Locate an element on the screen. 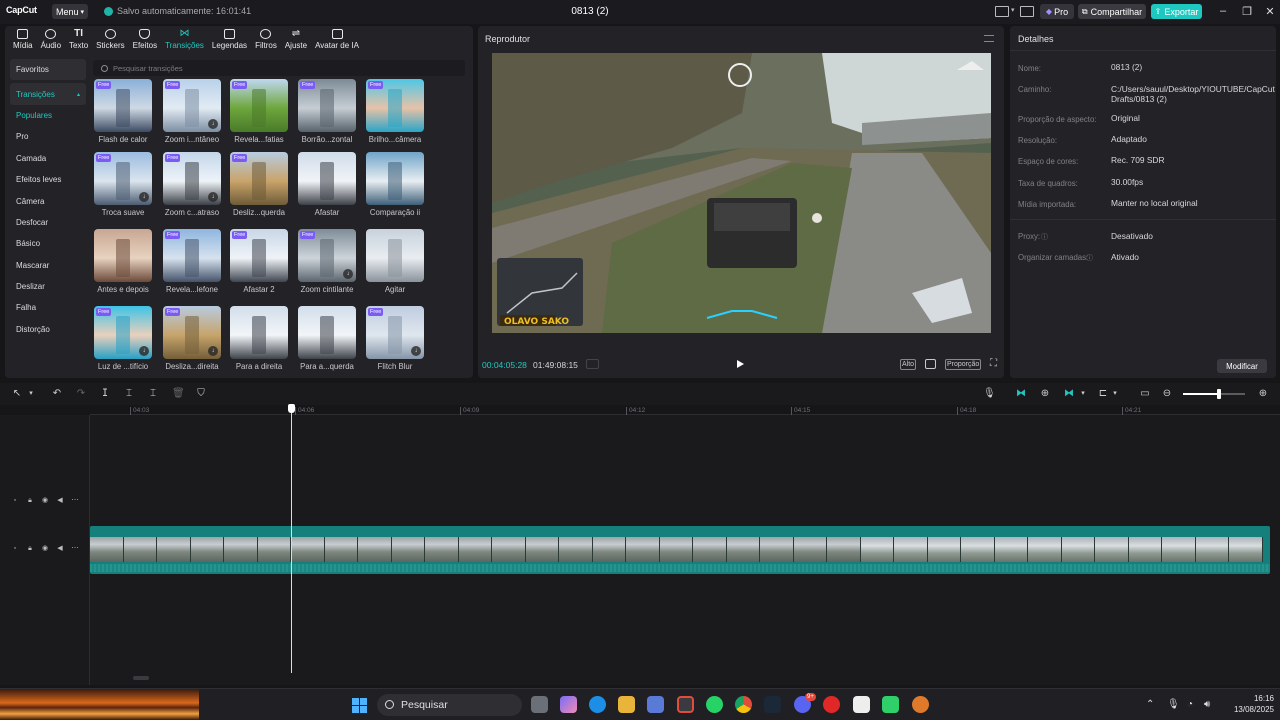 This screenshot has width=1280, height=720. category-favorites: Favoritos is located at coordinates (48, 70).